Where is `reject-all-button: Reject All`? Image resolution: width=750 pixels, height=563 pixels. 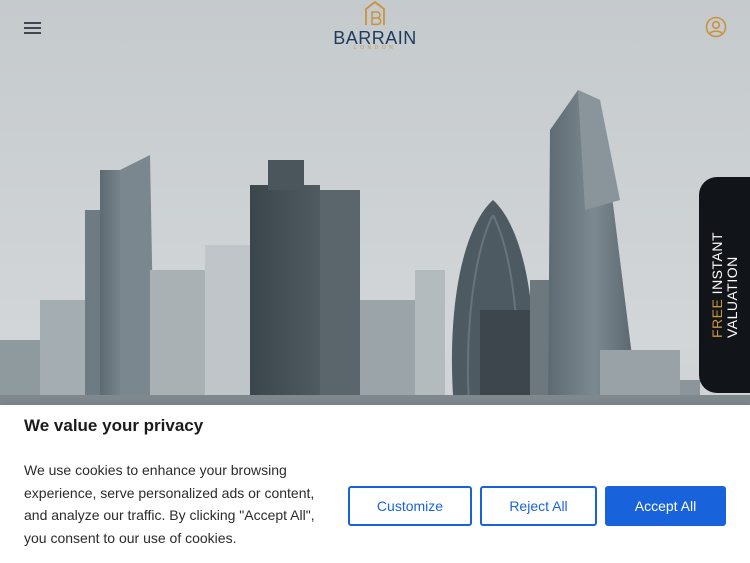
reject-all-button: Reject All is located at coordinates (538, 506).